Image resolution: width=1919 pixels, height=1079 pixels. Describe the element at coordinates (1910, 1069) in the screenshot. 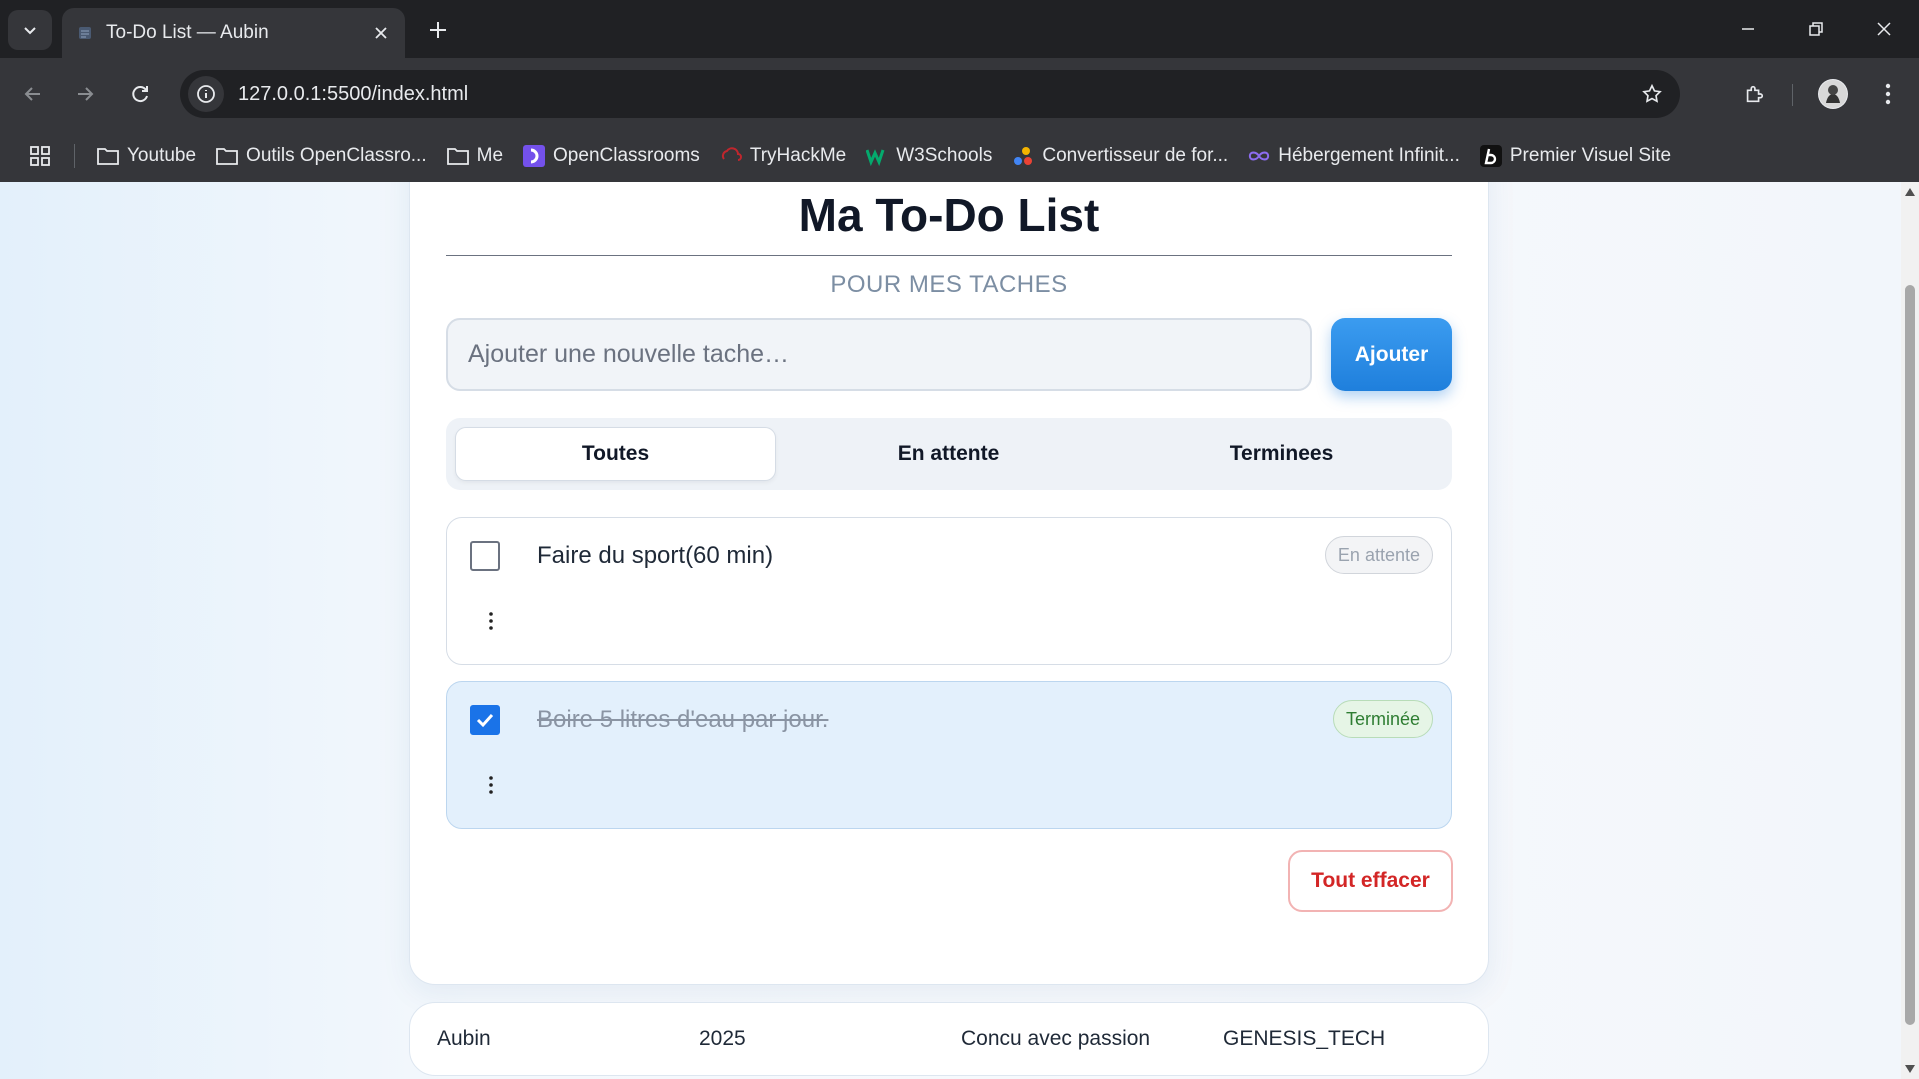

I see `scroll-down-arrow-icon` at that location.